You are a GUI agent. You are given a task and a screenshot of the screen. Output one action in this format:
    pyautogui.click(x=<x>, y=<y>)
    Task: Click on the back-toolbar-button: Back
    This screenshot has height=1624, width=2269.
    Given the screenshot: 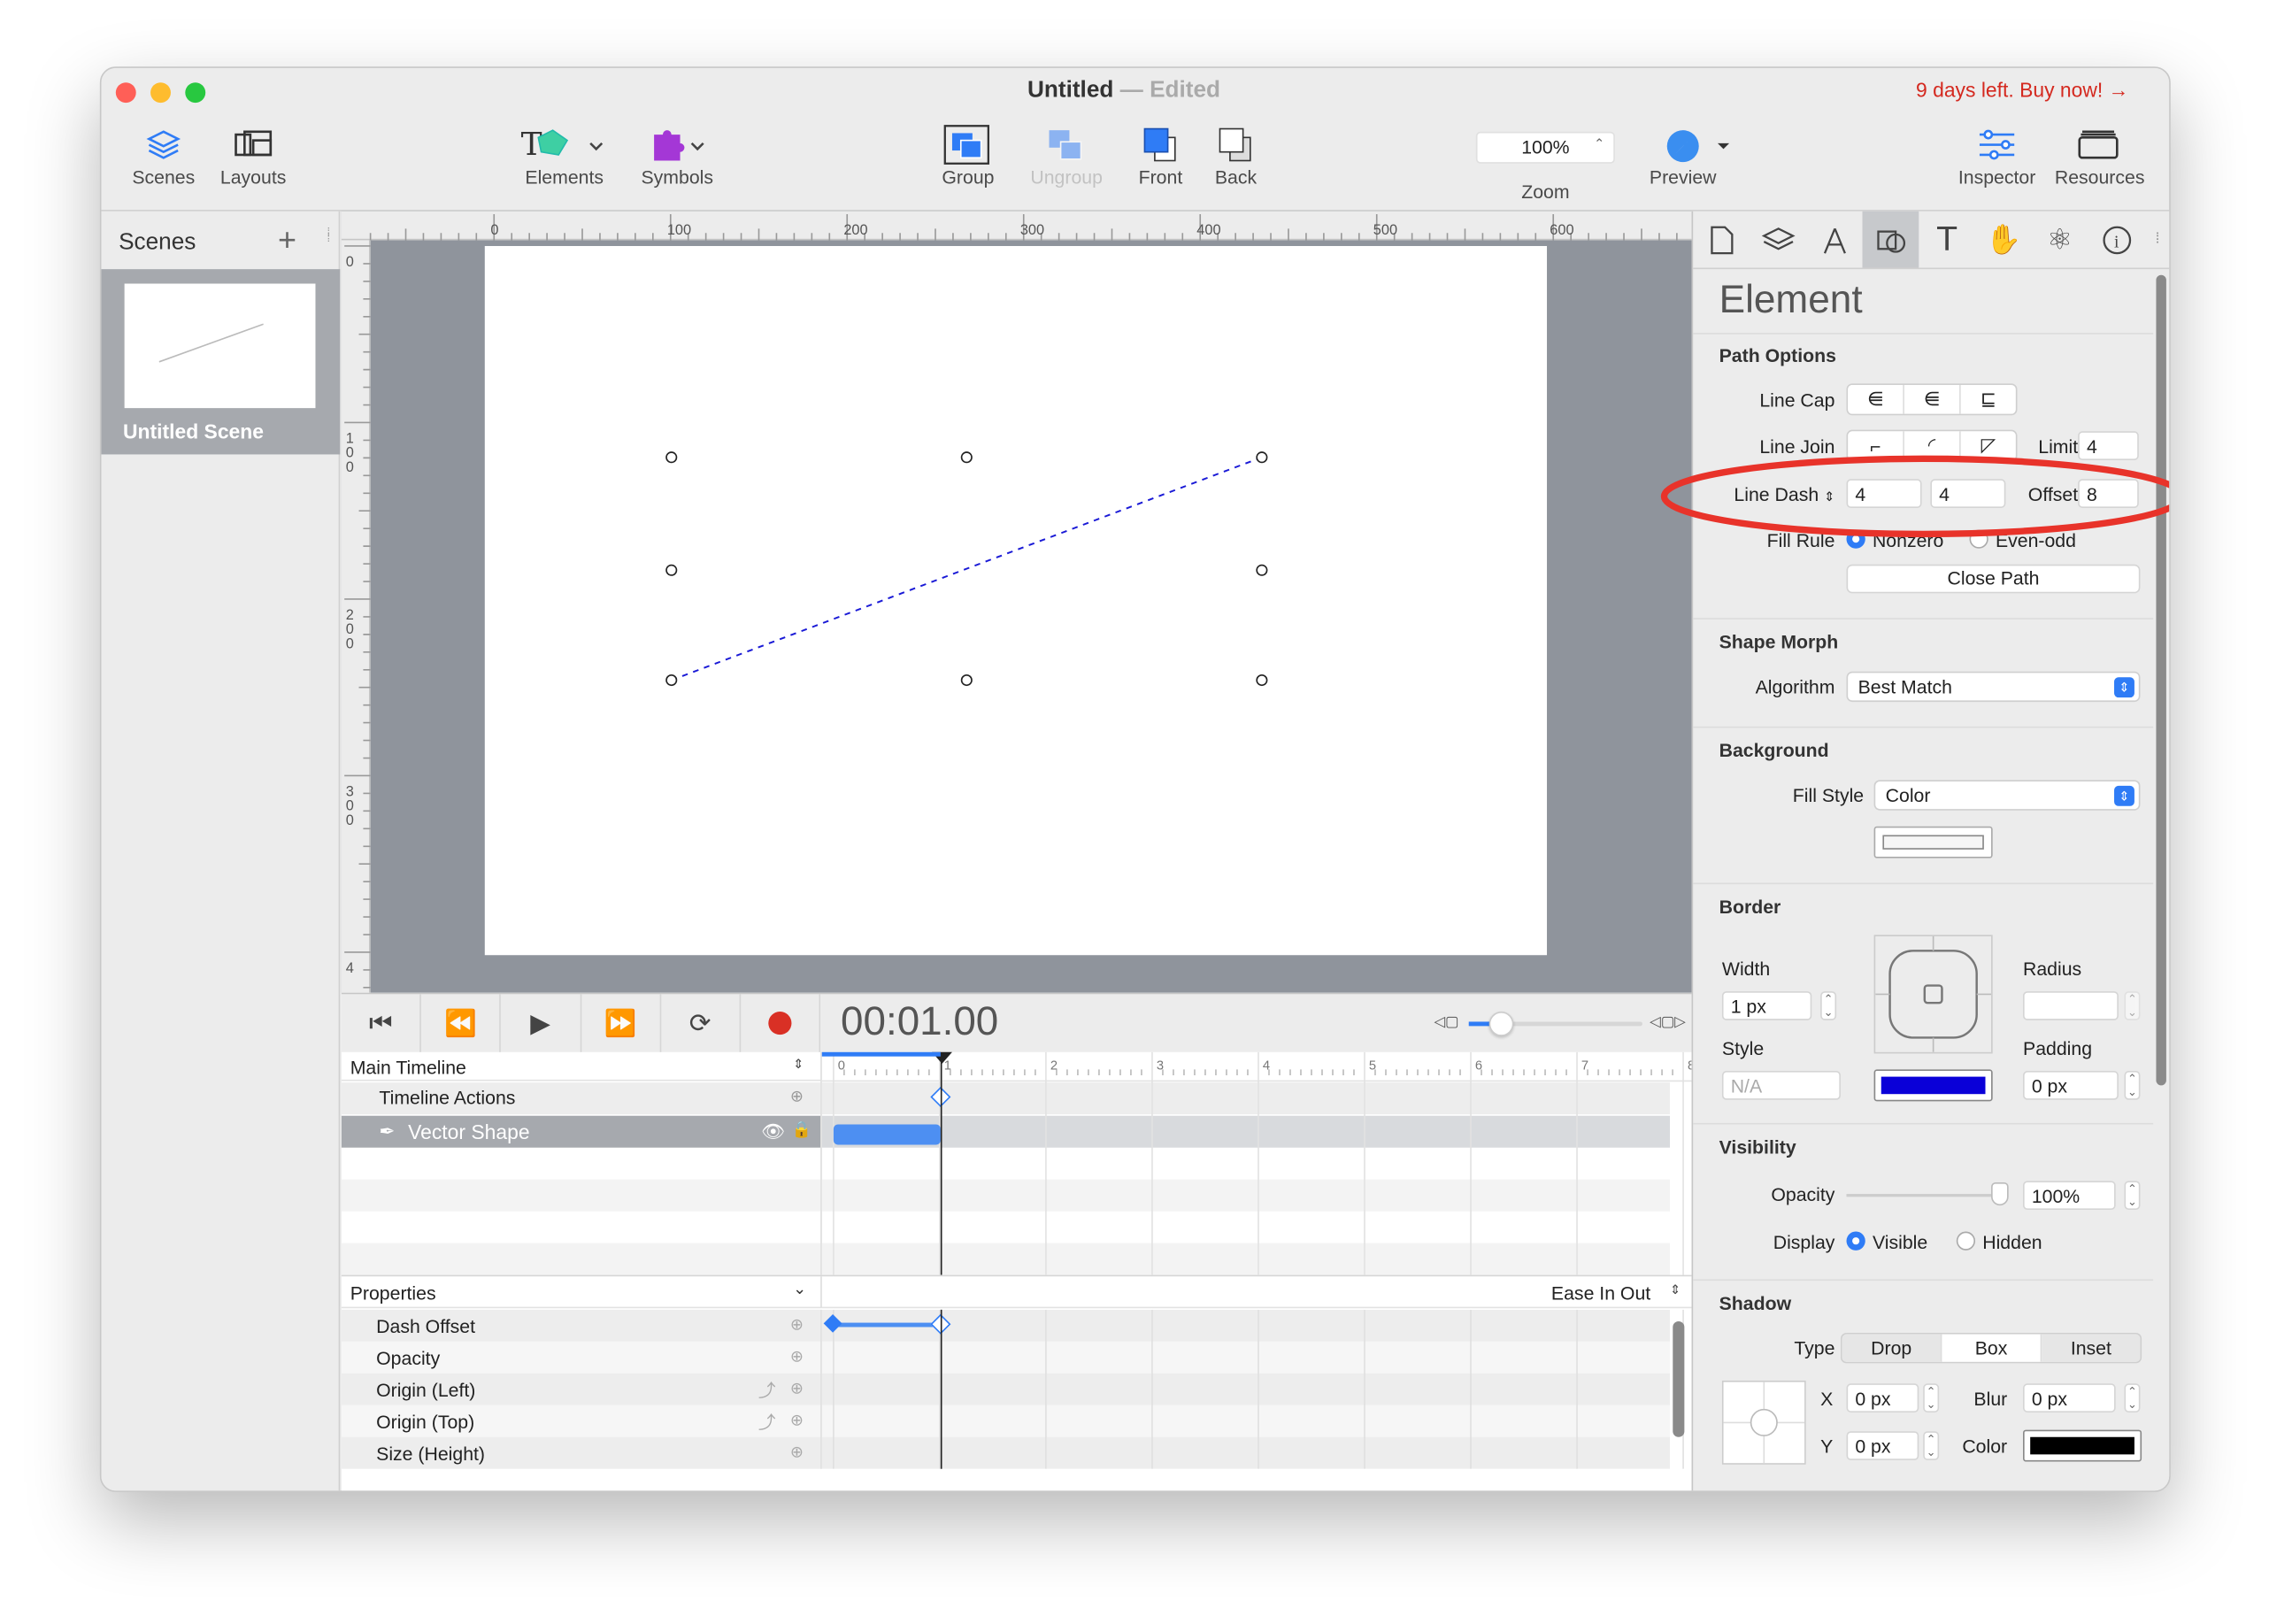 What is the action you would take?
    pyautogui.click(x=1236, y=156)
    